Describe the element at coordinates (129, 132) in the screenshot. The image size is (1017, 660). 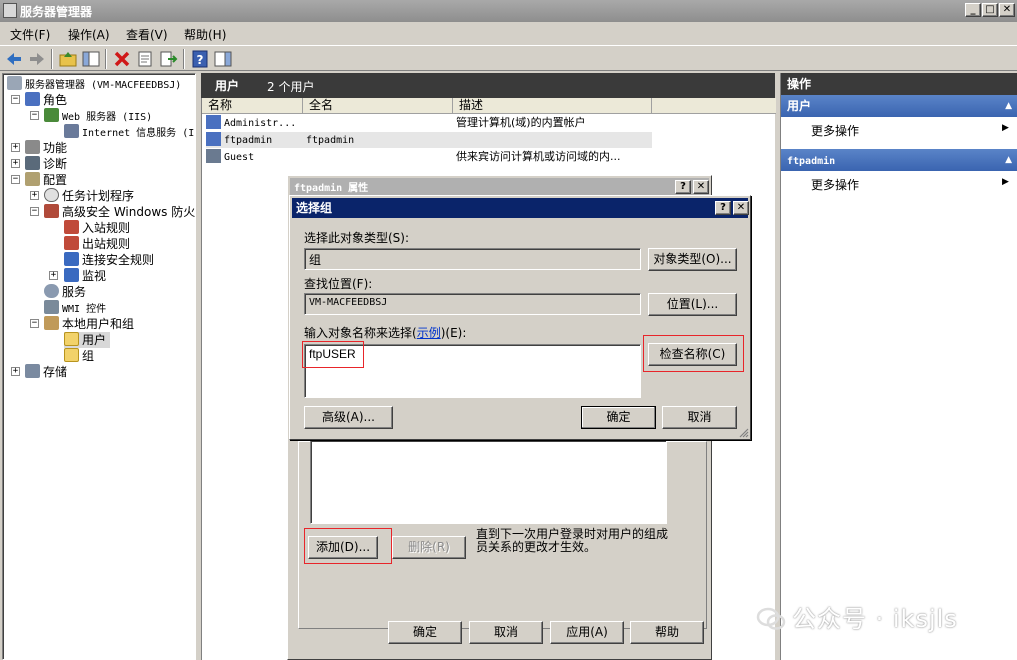
I see `tree-item-iis-manager: Internet 信息服务 (I` at that location.